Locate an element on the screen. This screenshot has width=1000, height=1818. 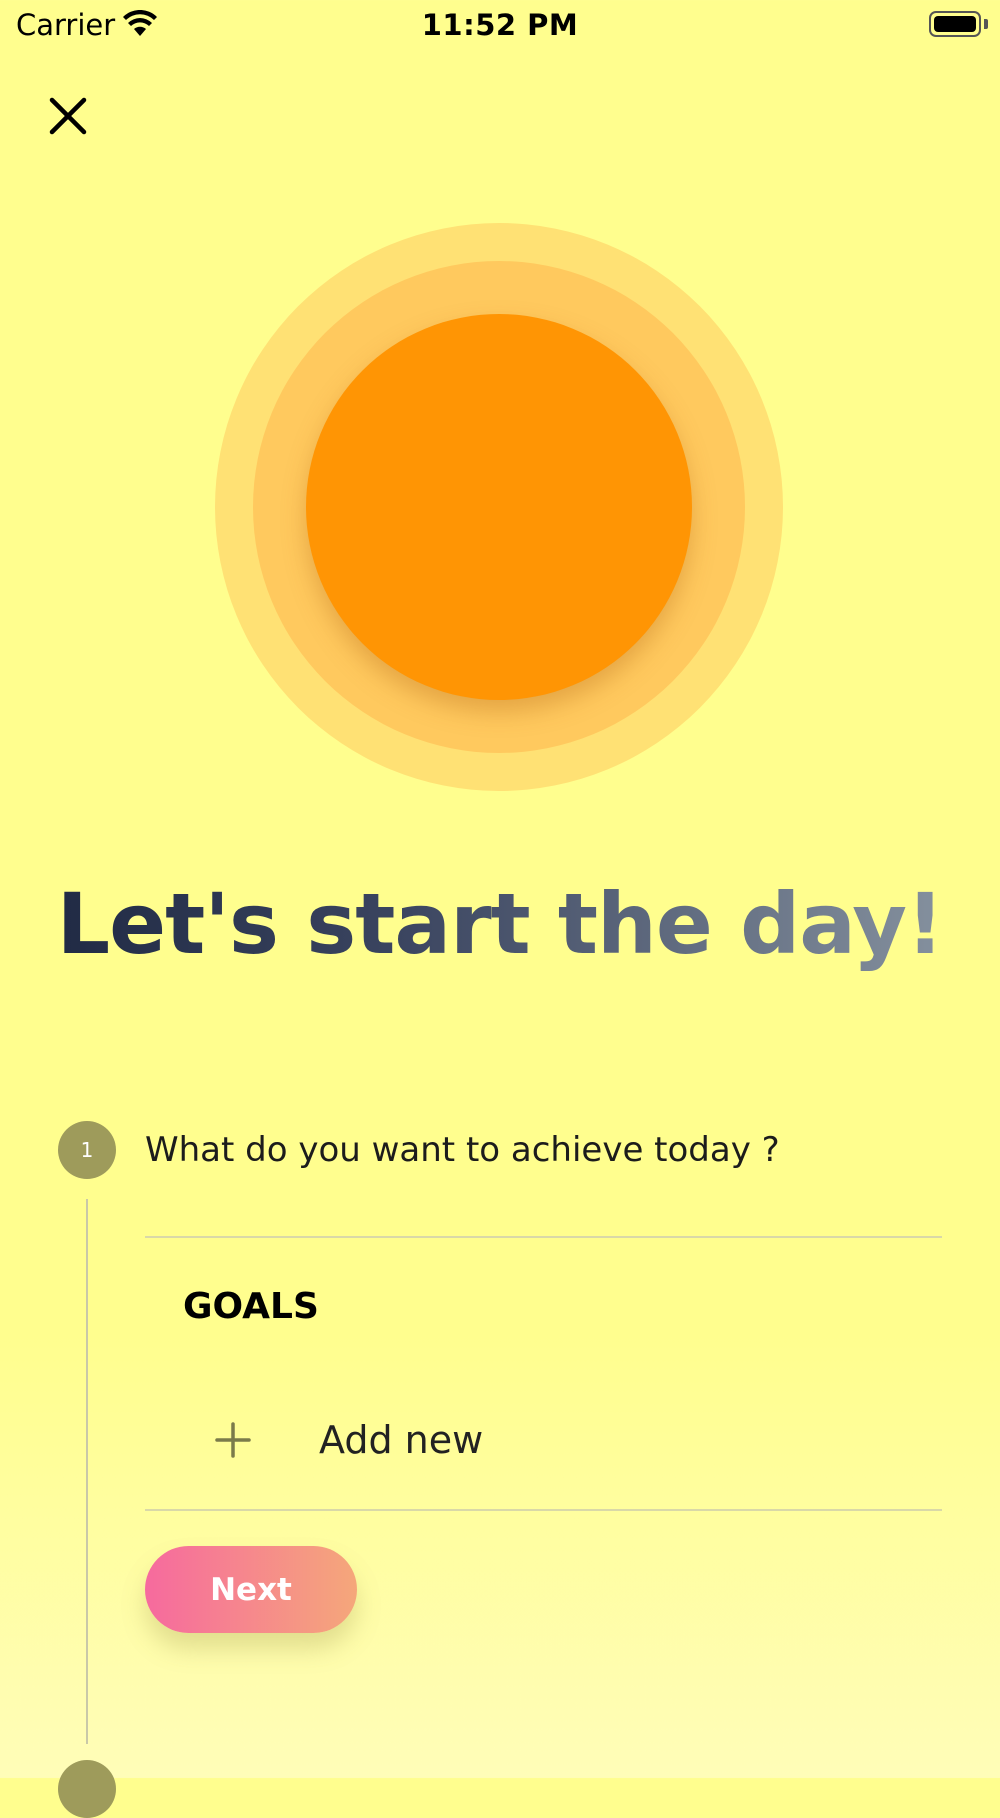
status-time: 11:52 PM is located at coordinates (500, 25).